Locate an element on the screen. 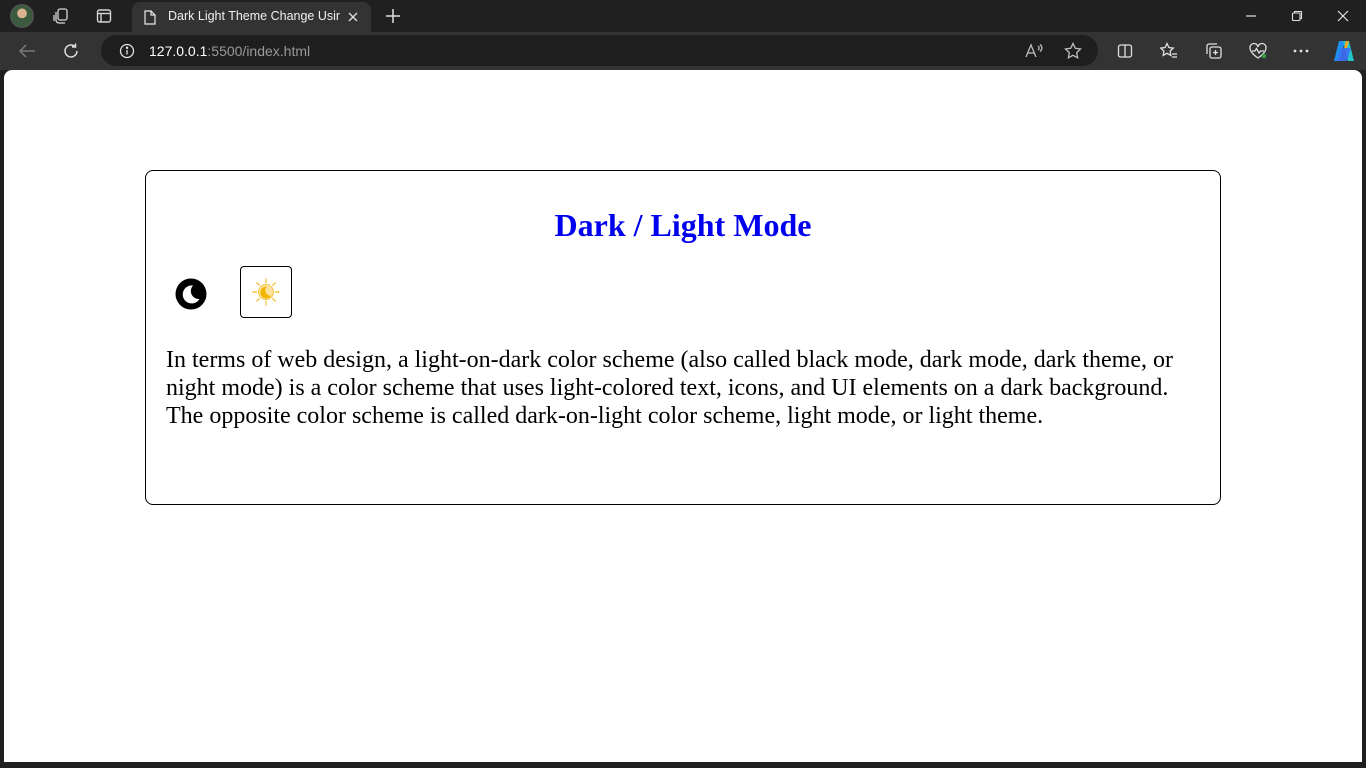 This screenshot has width=1366, height=768. collections-icon is located at coordinates (1214, 51).